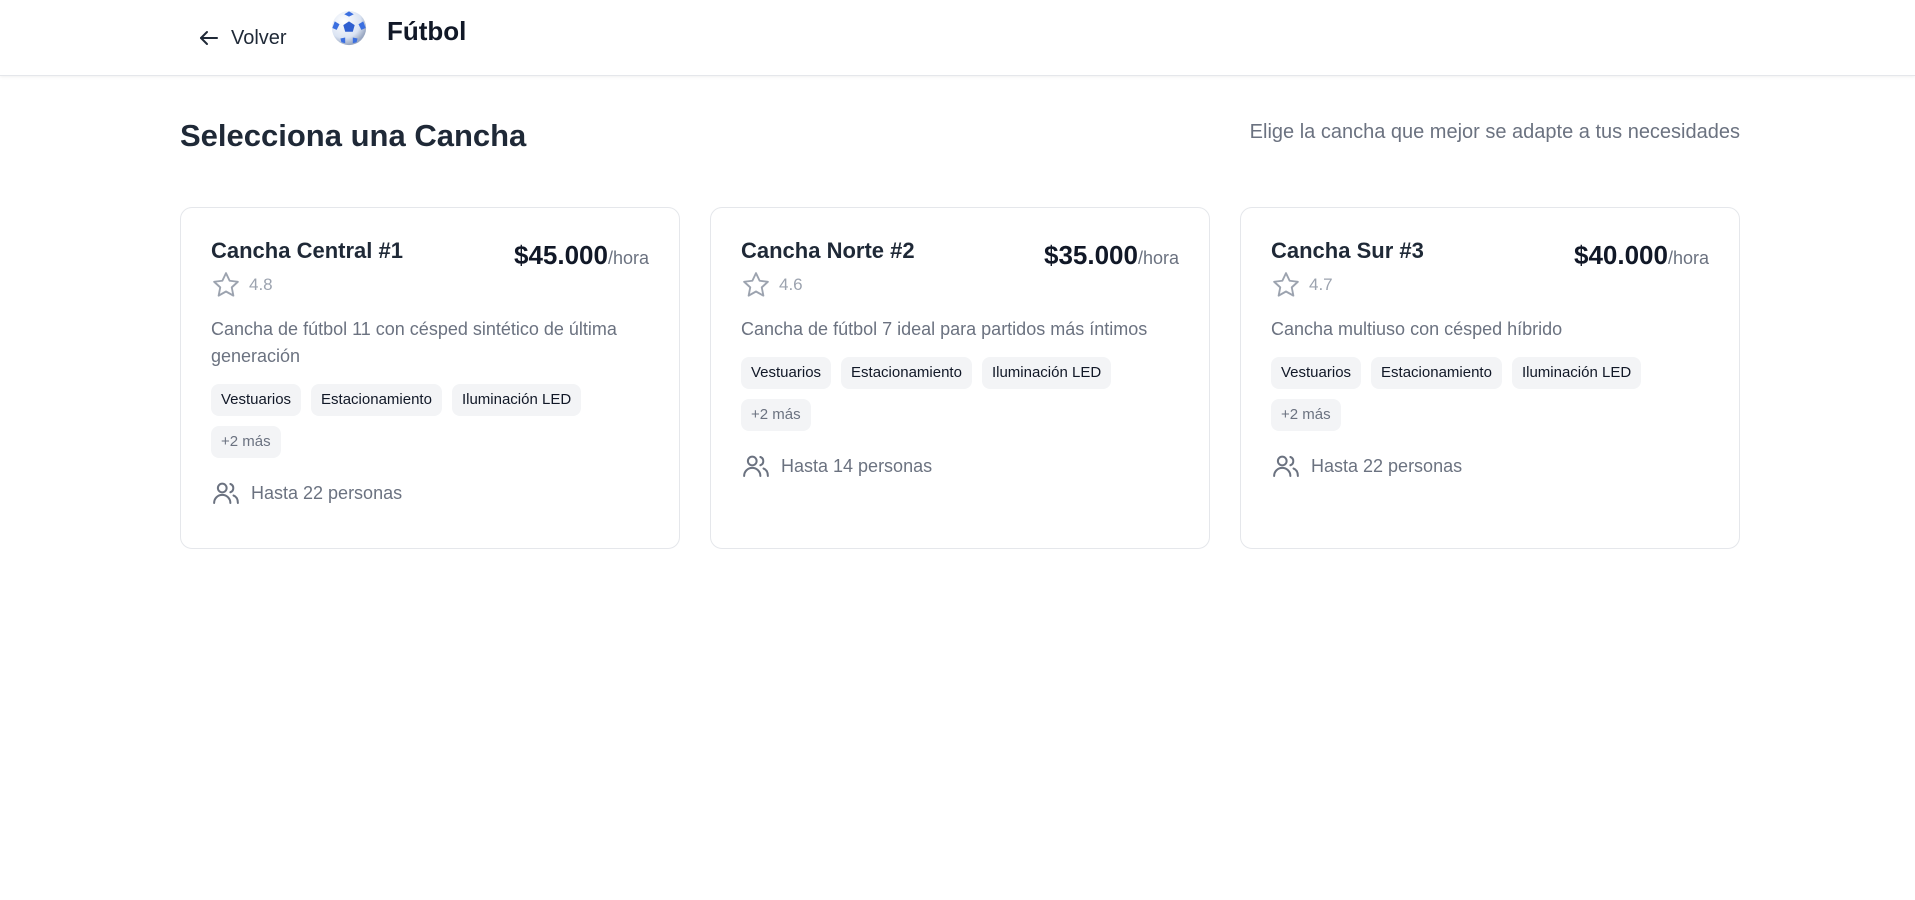 Image resolution: width=1915 pixels, height=900 pixels. Describe the element at coordinates (349, 28) in the screenshot. I see `soccer-ball-icon` at that location.